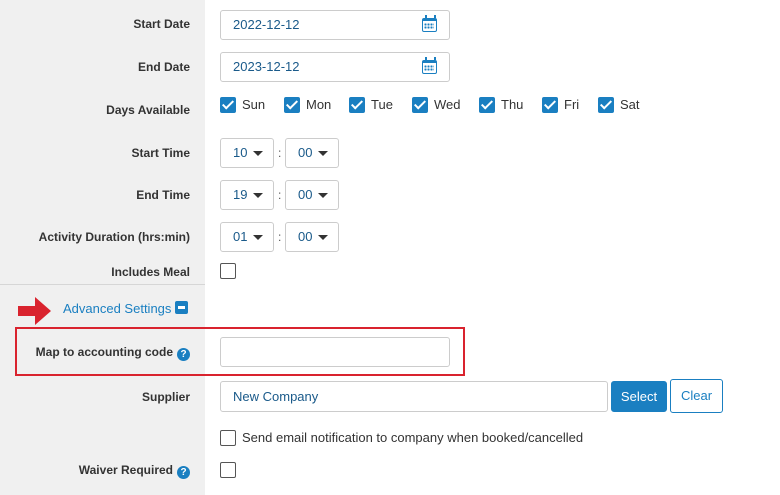 This screenshot has height=495, width=780. I want to click on end-time-minutes-select: 00, so click(312, 195).